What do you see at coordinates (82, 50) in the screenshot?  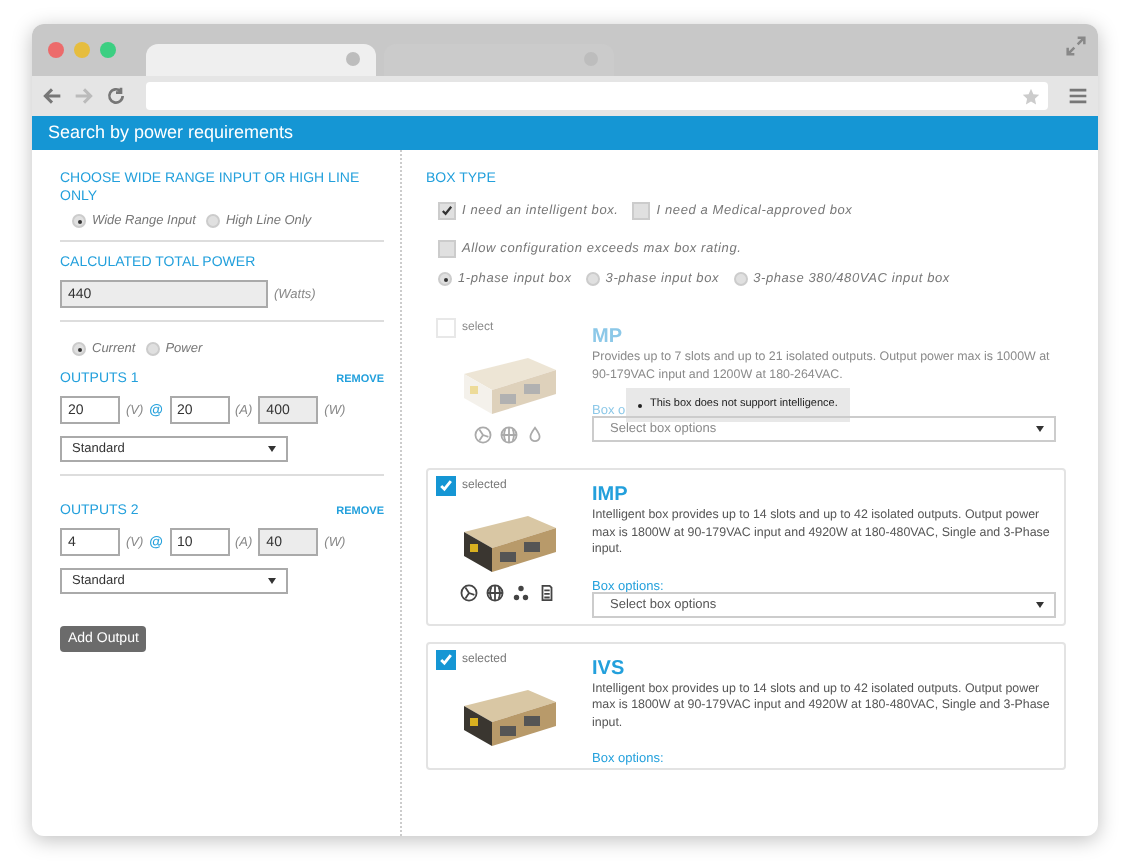 I see `minimize-window-icon` at bounding box center [82, 50].